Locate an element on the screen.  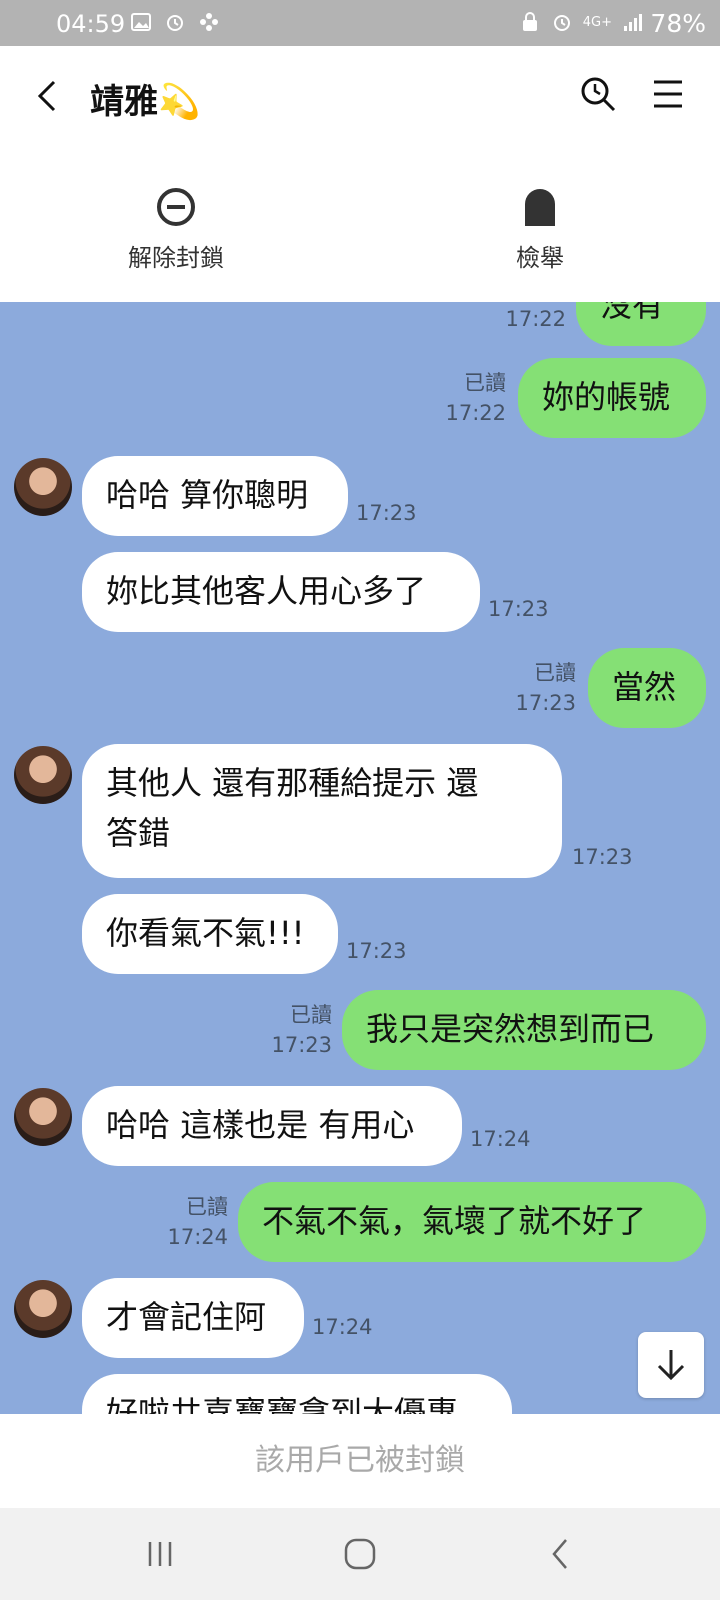
report-button: 檢舉 is located at coordinates (540, 229).